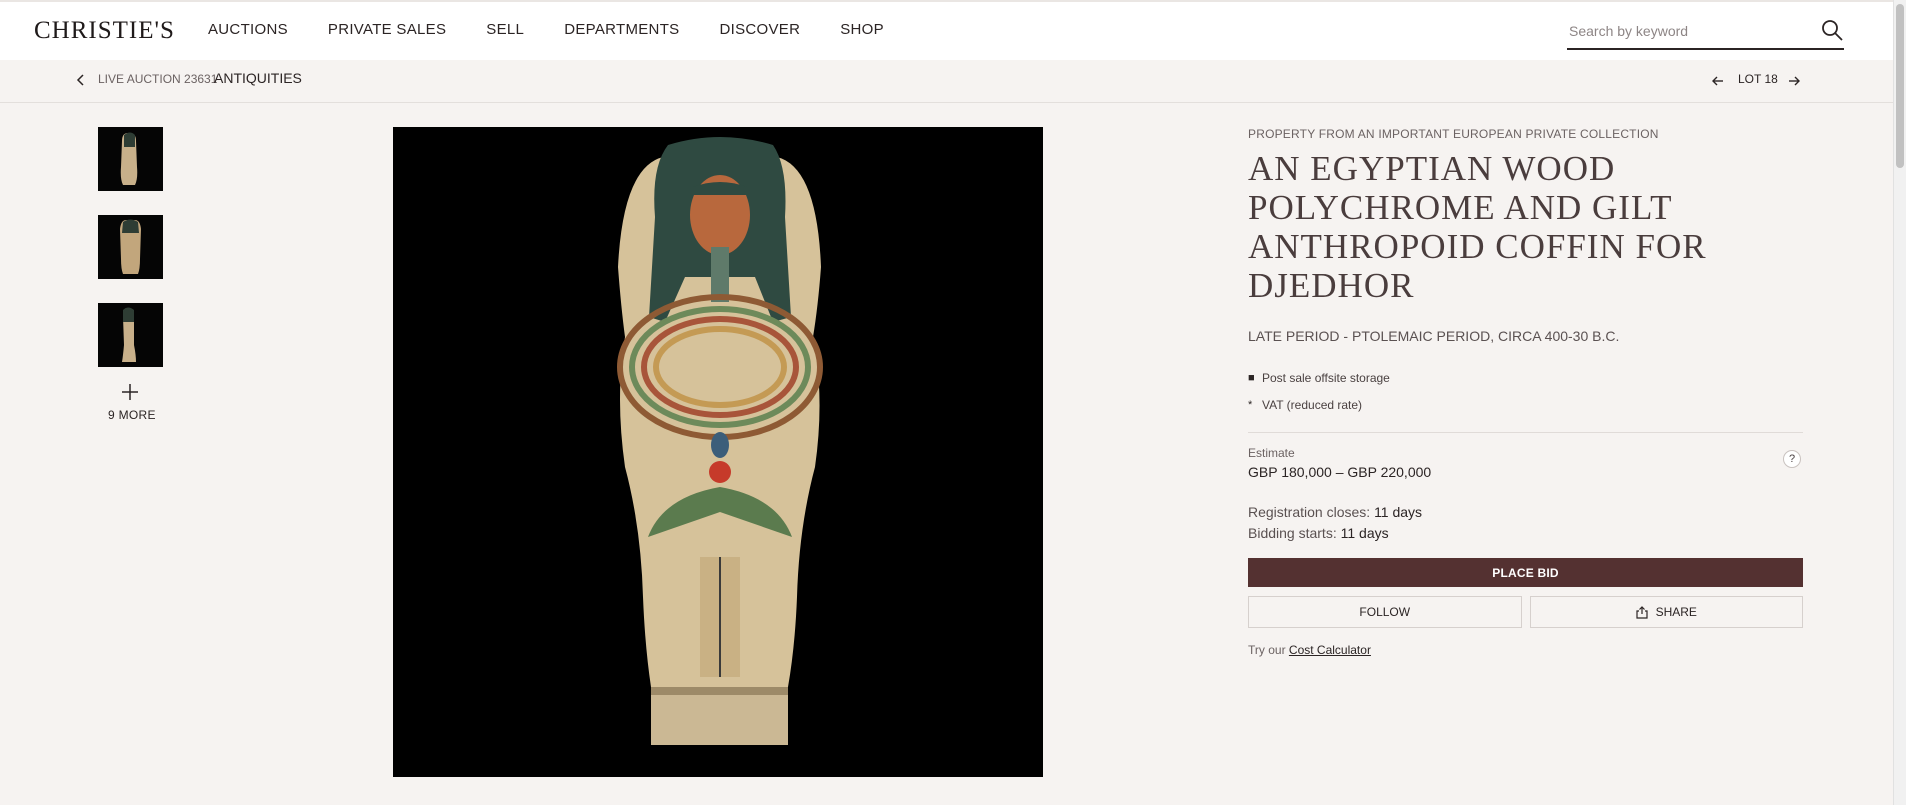 Image resolution: width=1906 pixels, height=805 pixels. What do you see at coordinates (862, 29) in the screenshot?
I see `nav-shop: SHOP` at bounding box center [862, 29].